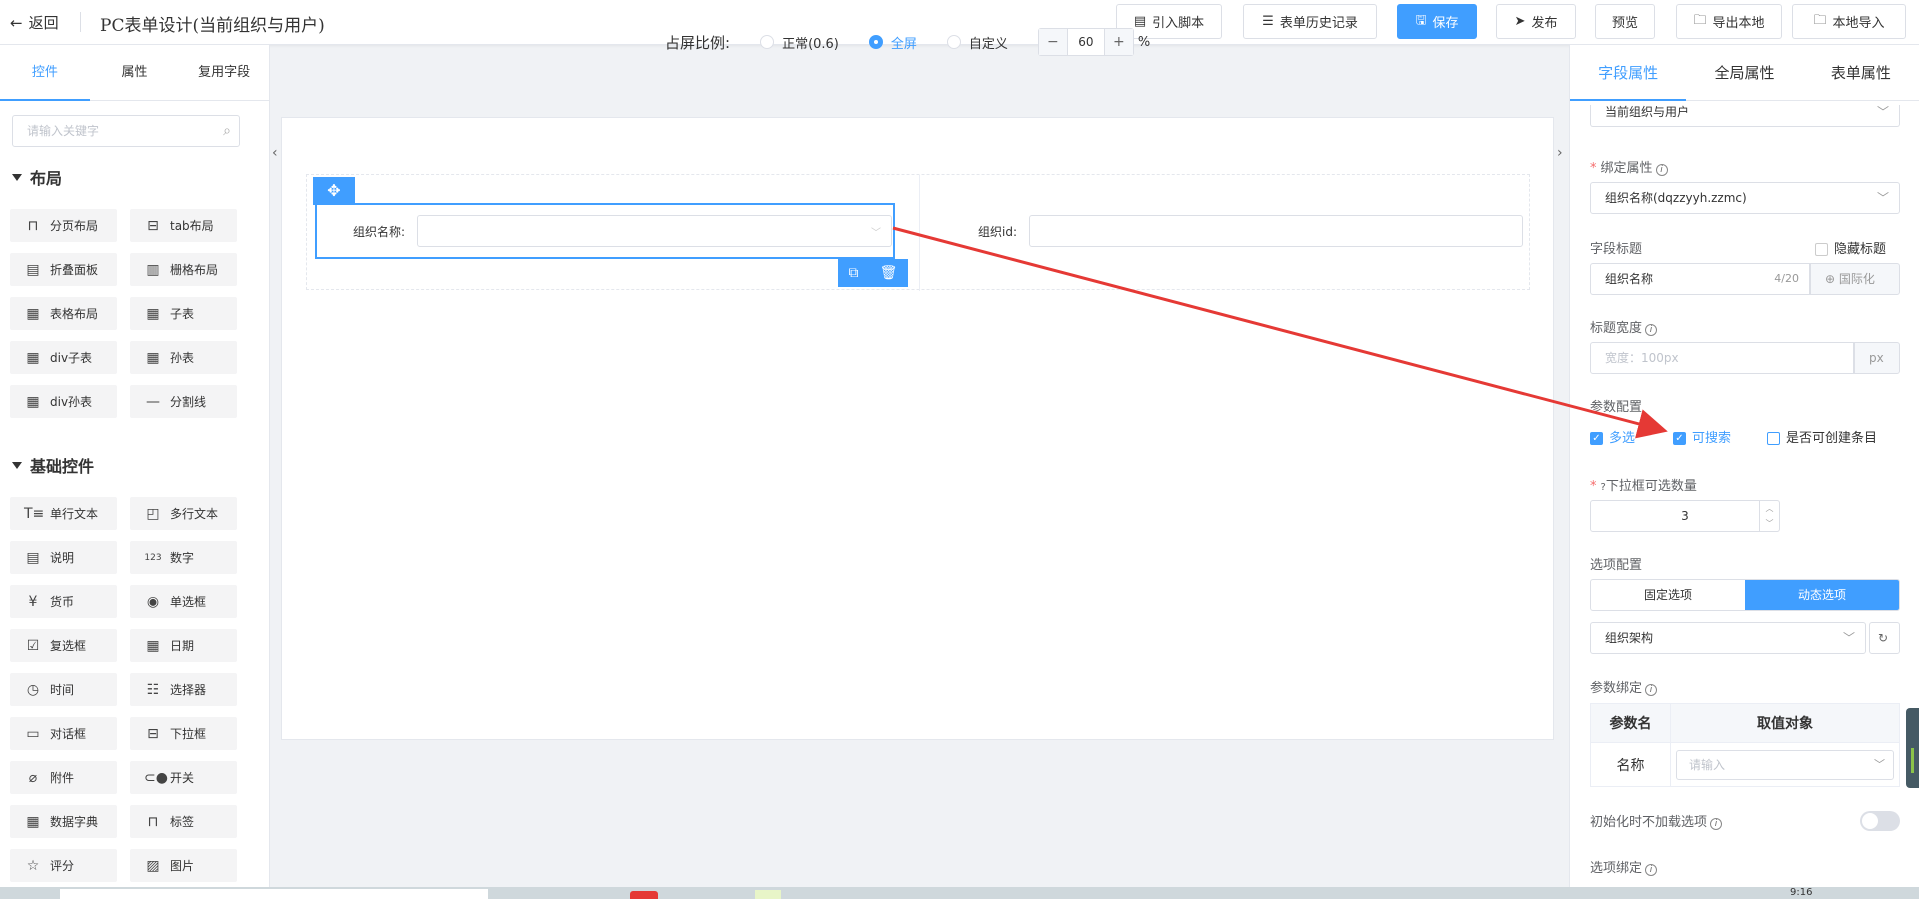  I want to click on field-label: 组织名称:, so click(379, 232).